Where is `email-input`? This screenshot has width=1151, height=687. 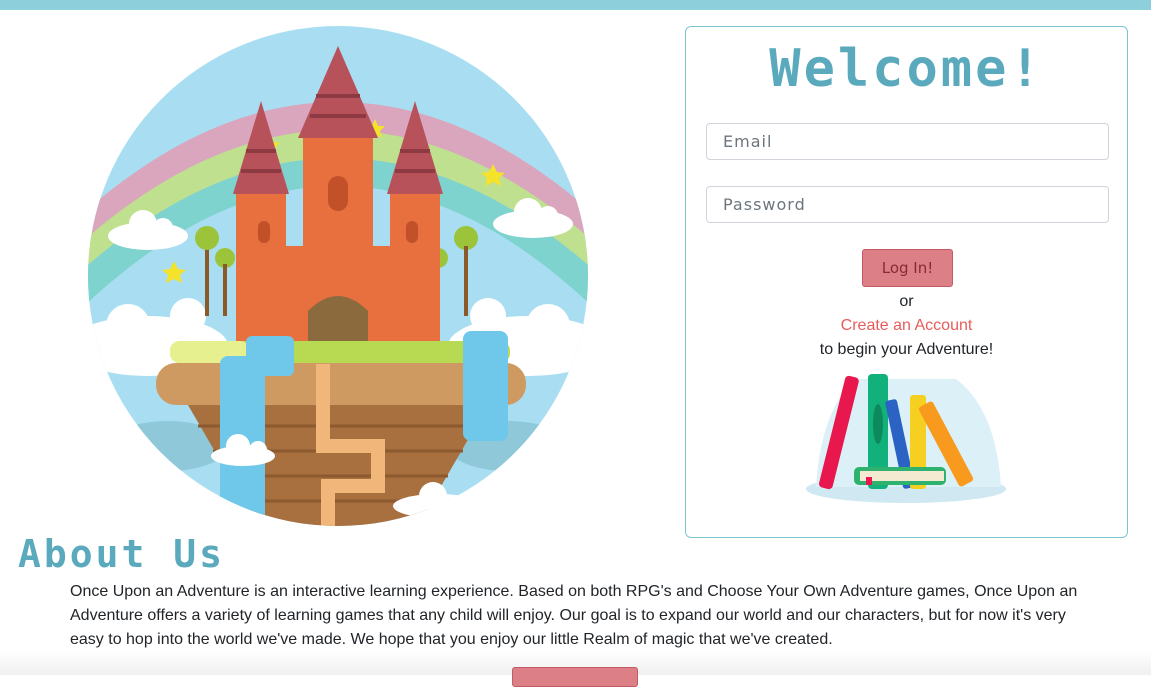
email-input is located at coordinates (907, 141).